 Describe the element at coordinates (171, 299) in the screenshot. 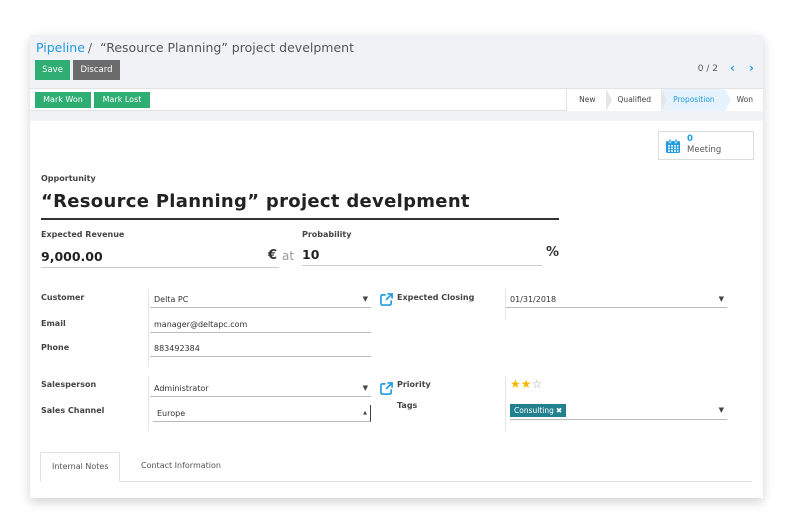

I see `customer-value: Delta PC` at that location.